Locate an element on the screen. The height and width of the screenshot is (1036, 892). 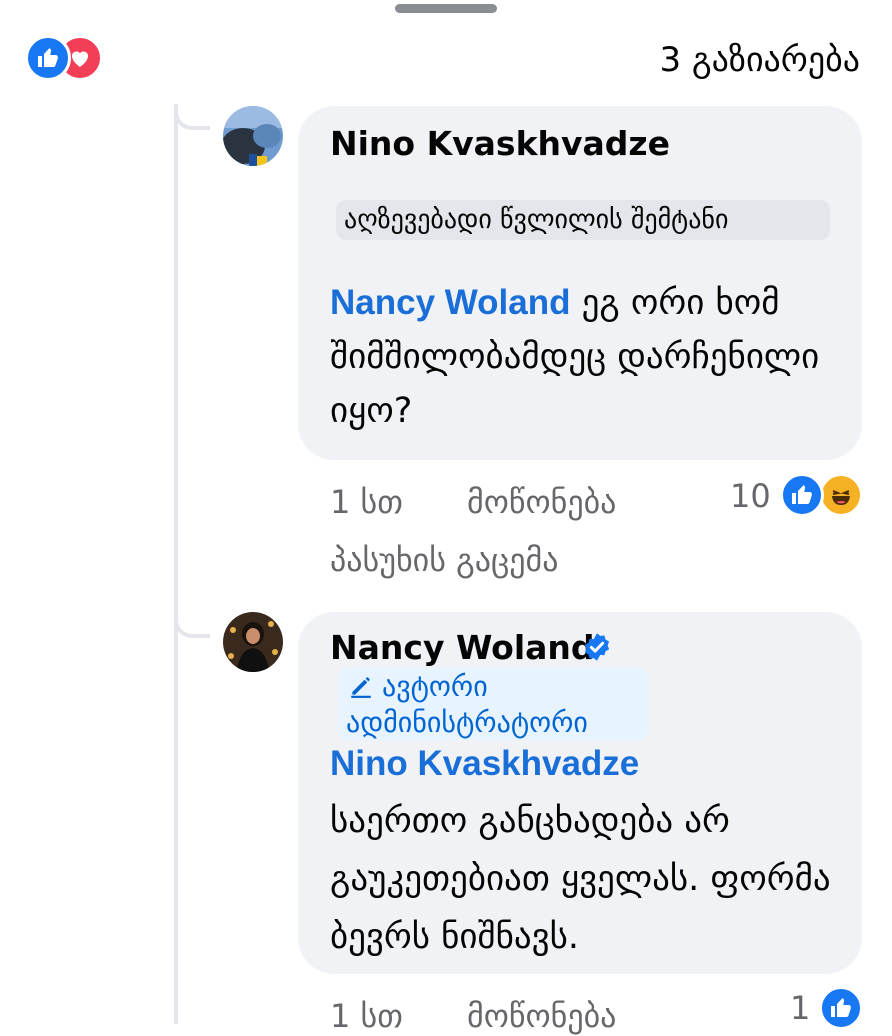
post-reactions-summary is located at coordinates (68, 58).